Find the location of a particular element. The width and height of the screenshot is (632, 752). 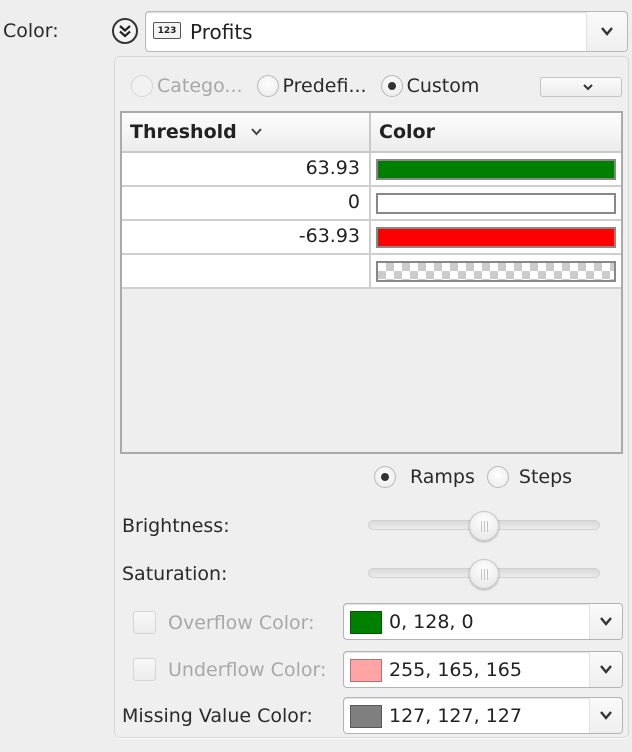

column-header-label: Threshold is located at coordinates (183, 132).